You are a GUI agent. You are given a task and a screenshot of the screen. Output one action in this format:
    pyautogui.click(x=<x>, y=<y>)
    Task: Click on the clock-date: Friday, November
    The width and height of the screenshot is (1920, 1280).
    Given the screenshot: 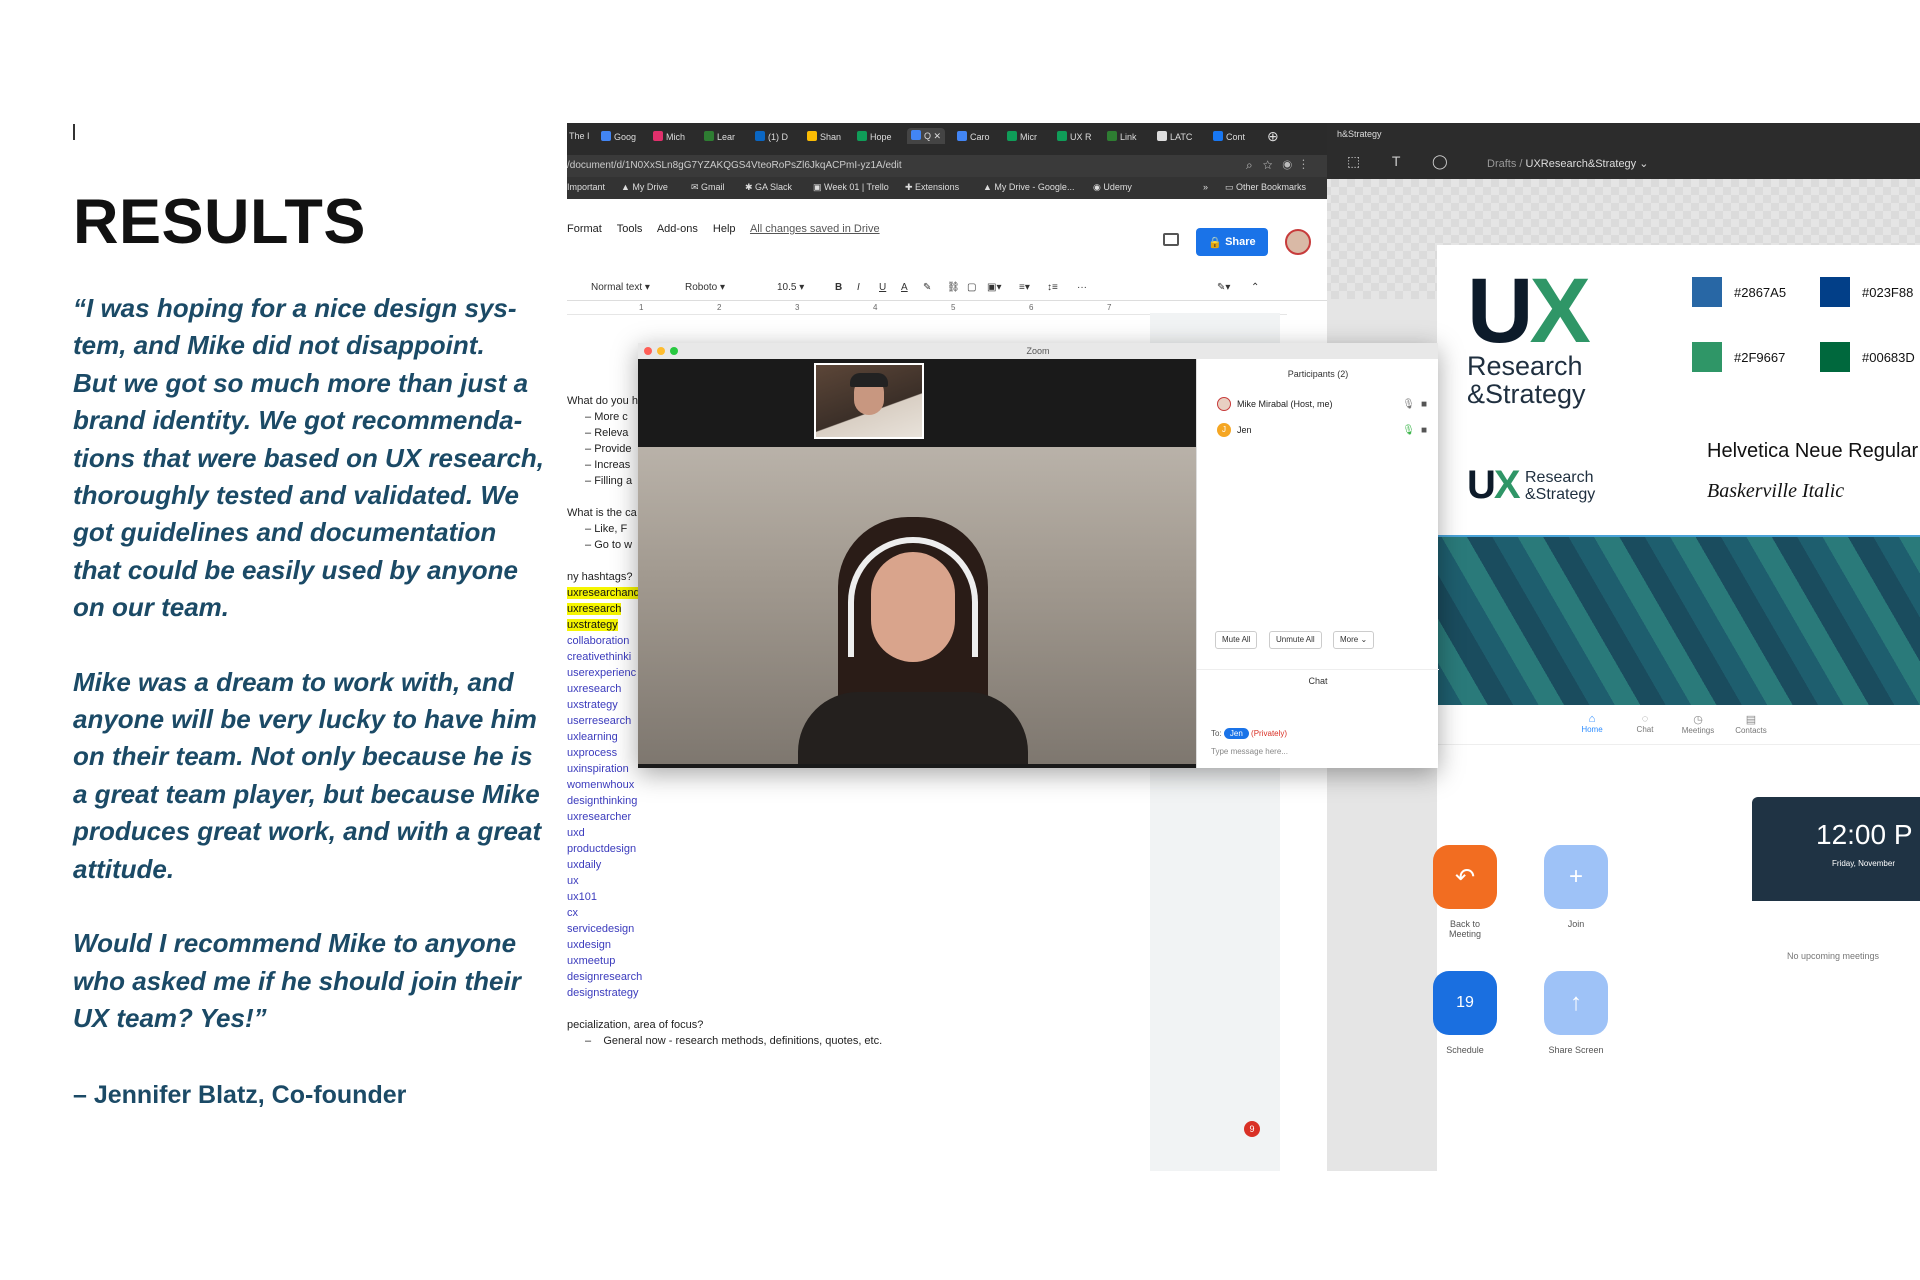 What is the action you would take?
    pyautogui.click(x=1863, y=863)
    